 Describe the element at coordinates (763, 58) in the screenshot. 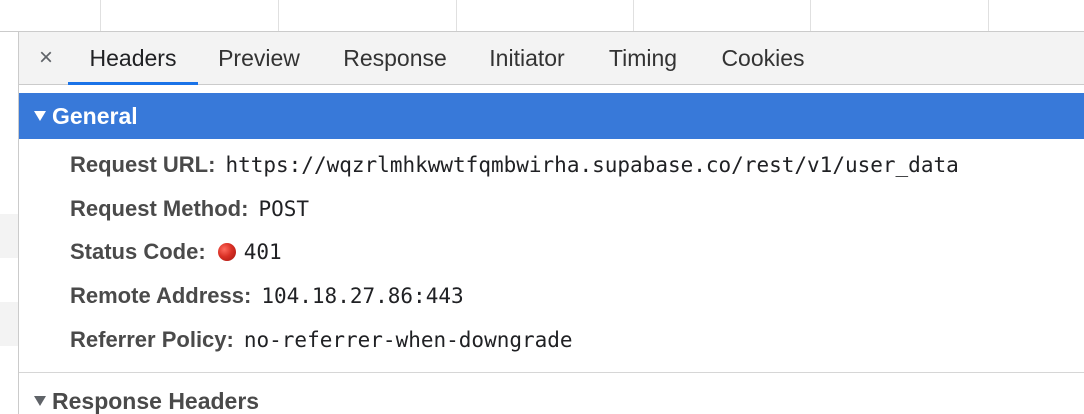

I see `tab-cookies: Cookies` at that location.